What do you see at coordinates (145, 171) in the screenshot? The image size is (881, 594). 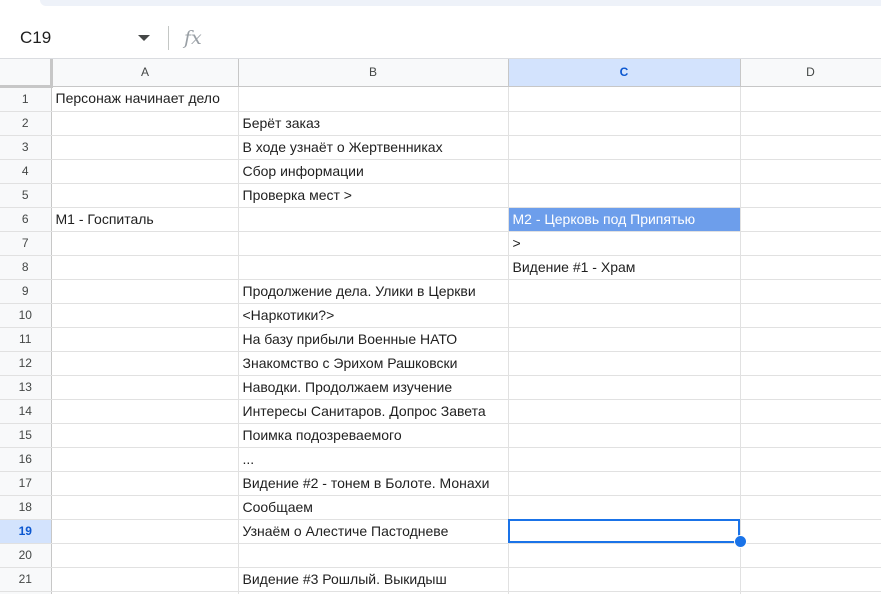 I see `cell-a4` at bounding box center [145, 171].